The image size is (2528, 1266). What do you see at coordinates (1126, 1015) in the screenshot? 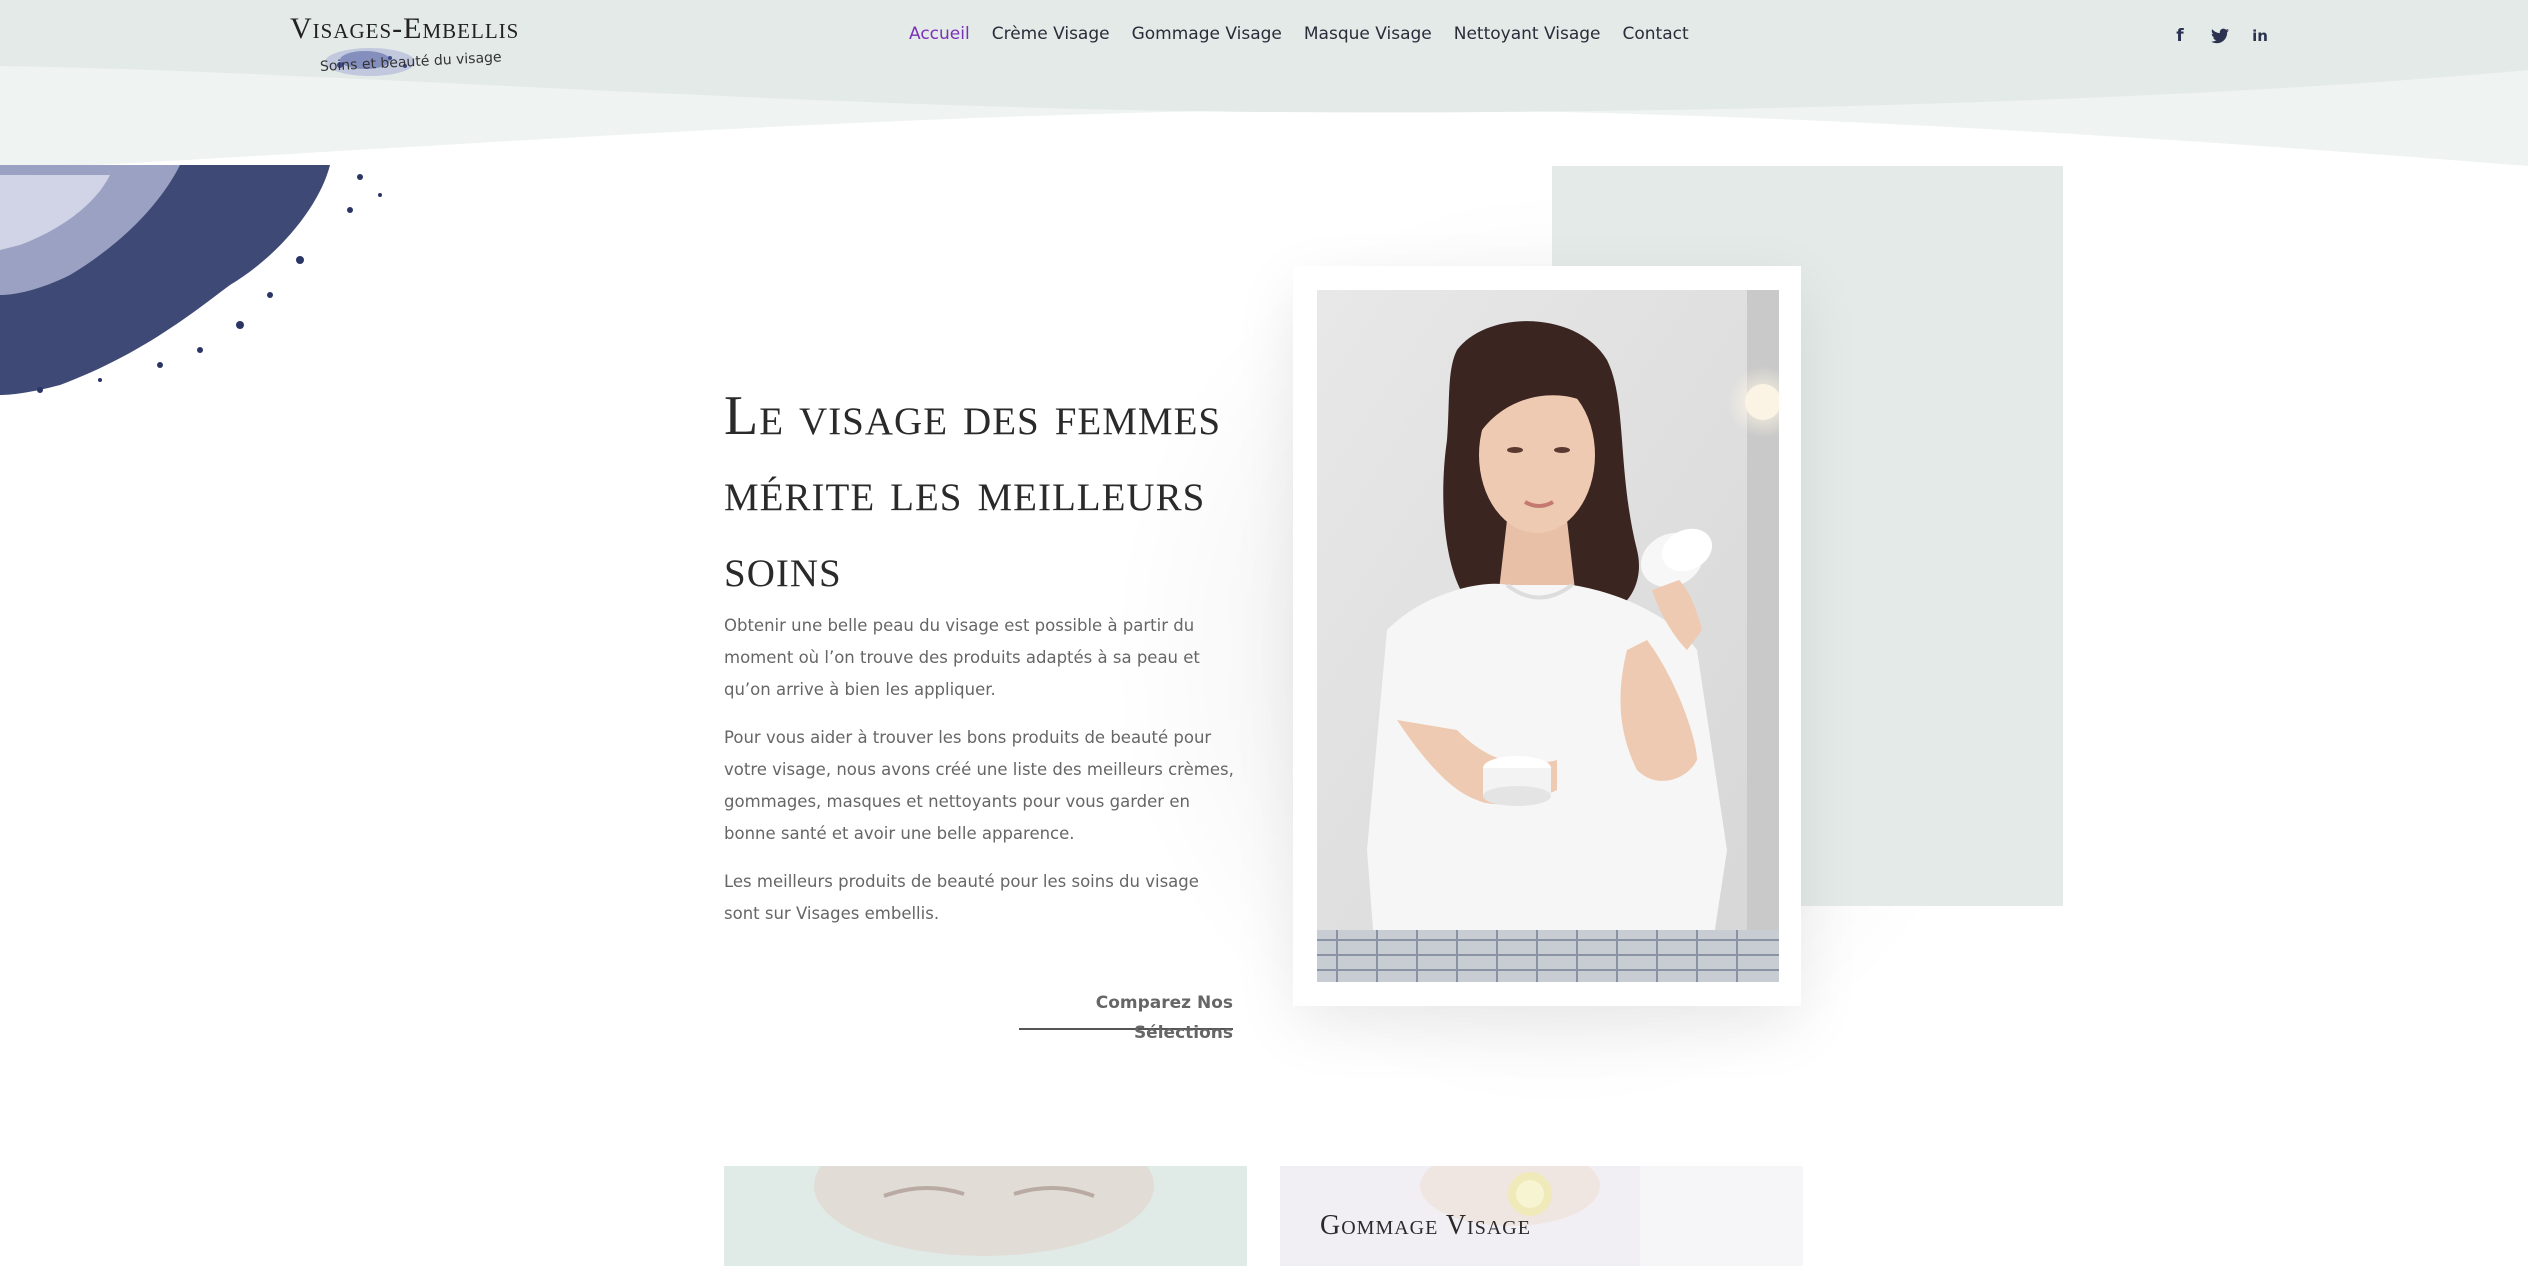
I see `compare-selections-button: Comparez Nos Sélections` at bounding box center [1126, 1015].